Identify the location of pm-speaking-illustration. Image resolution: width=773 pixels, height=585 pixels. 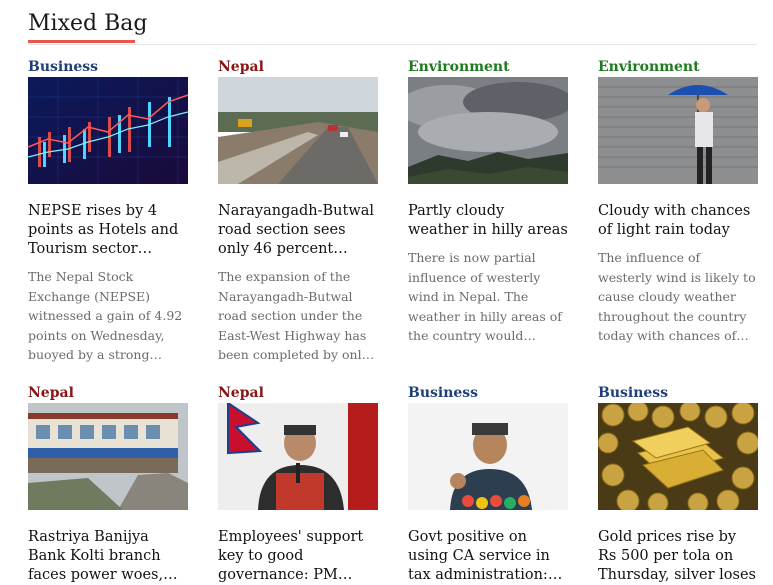
(298, 456).